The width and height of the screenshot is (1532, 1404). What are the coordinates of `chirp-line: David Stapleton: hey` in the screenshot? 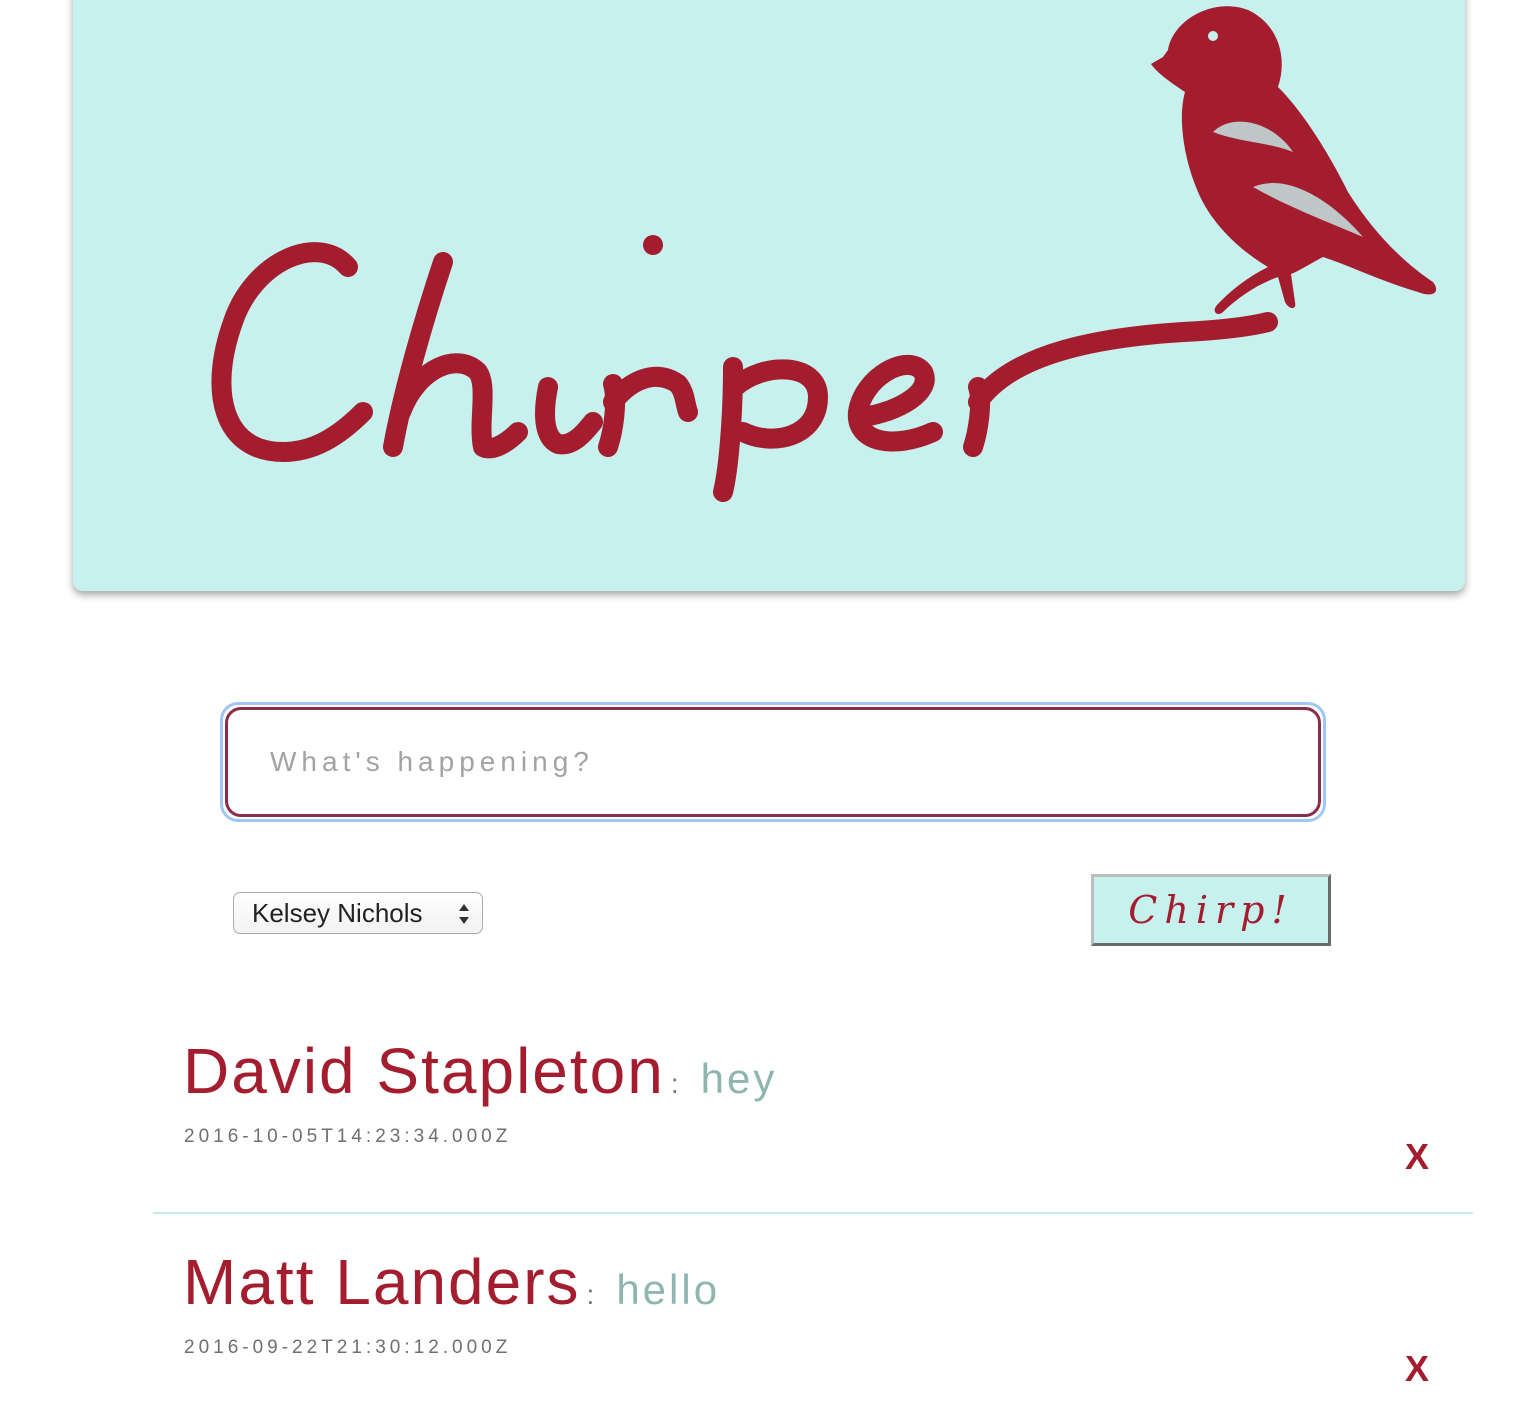 It's located at (480, 1071).